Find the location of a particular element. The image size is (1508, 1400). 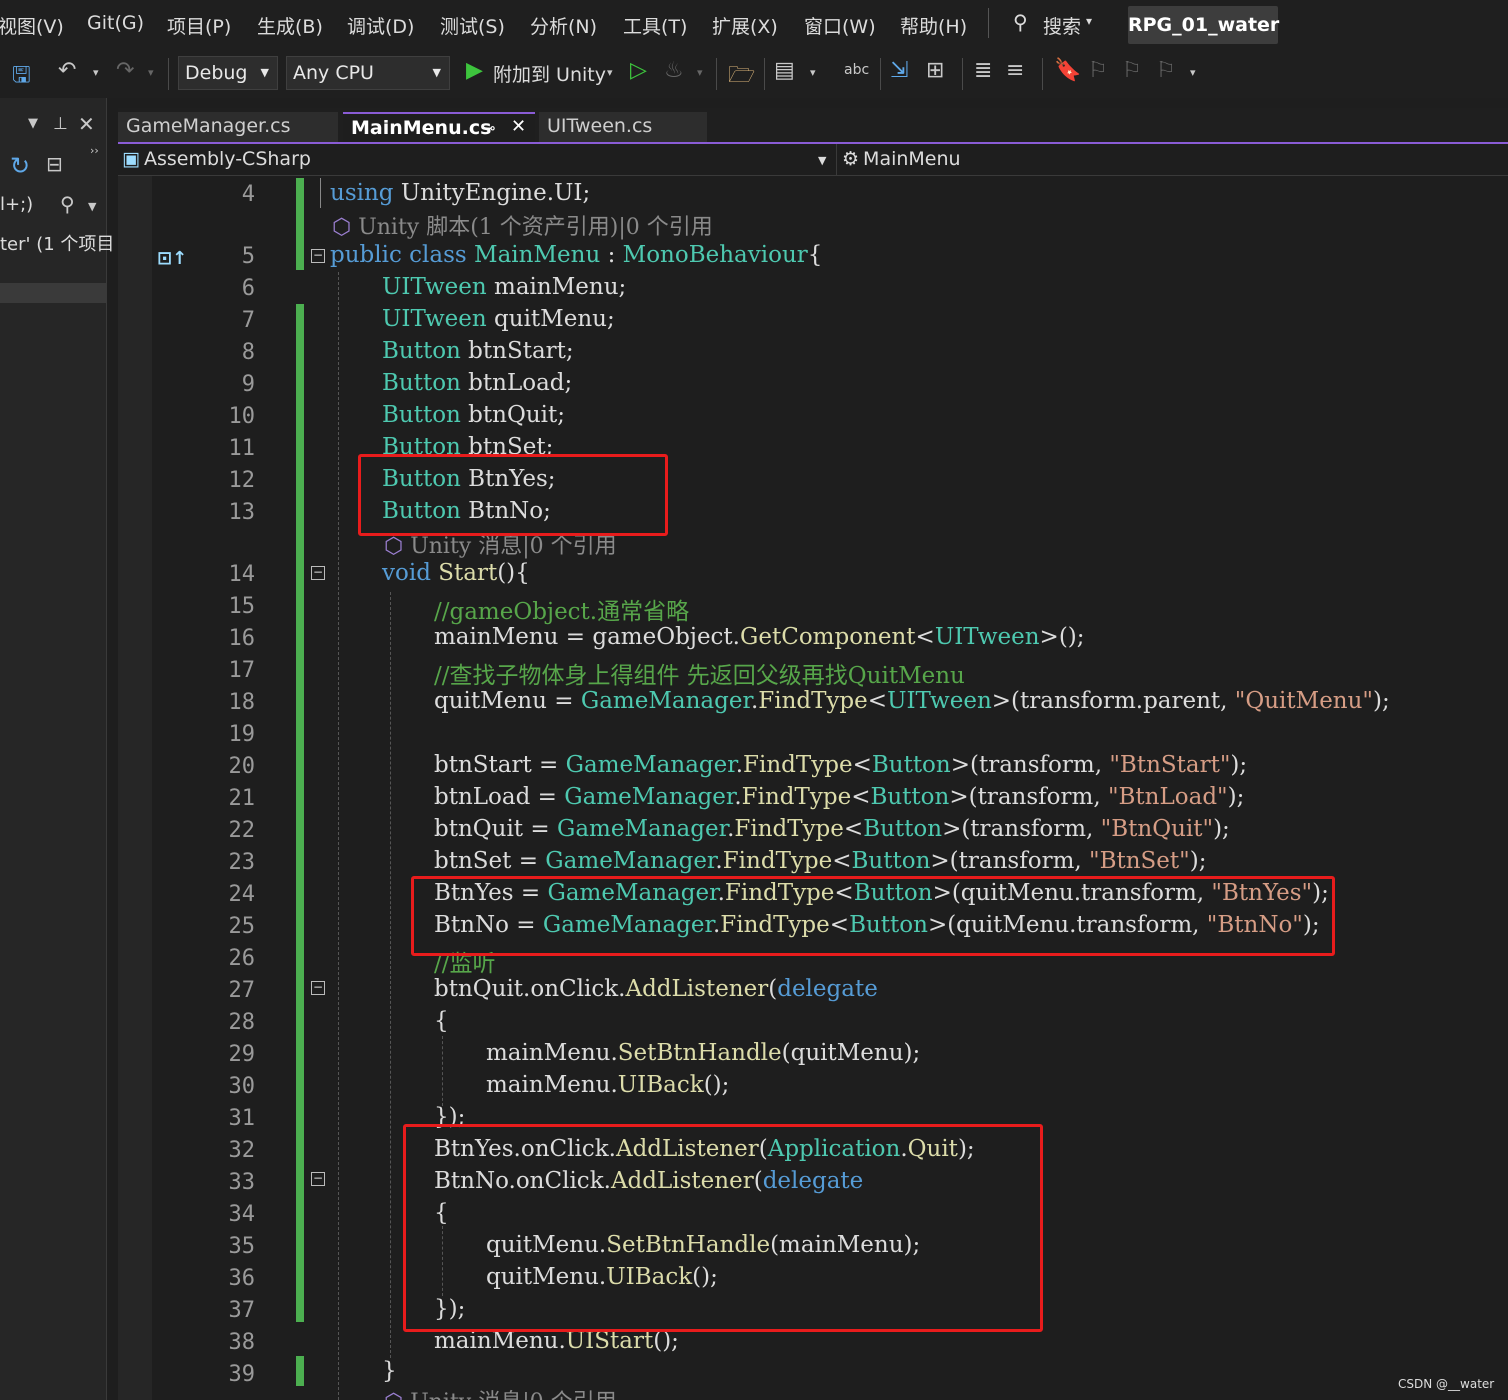

menu-view: 视图(V) is located at coordinates (32, 25).